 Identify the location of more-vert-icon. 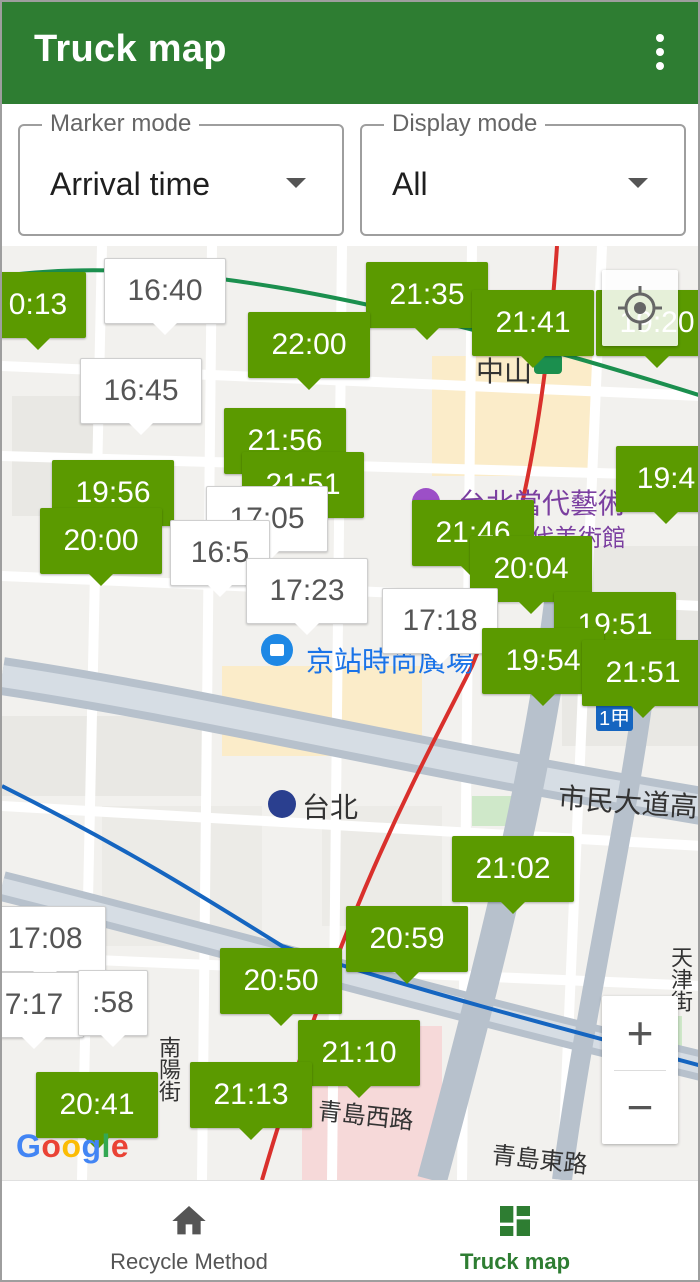
(660, 52).